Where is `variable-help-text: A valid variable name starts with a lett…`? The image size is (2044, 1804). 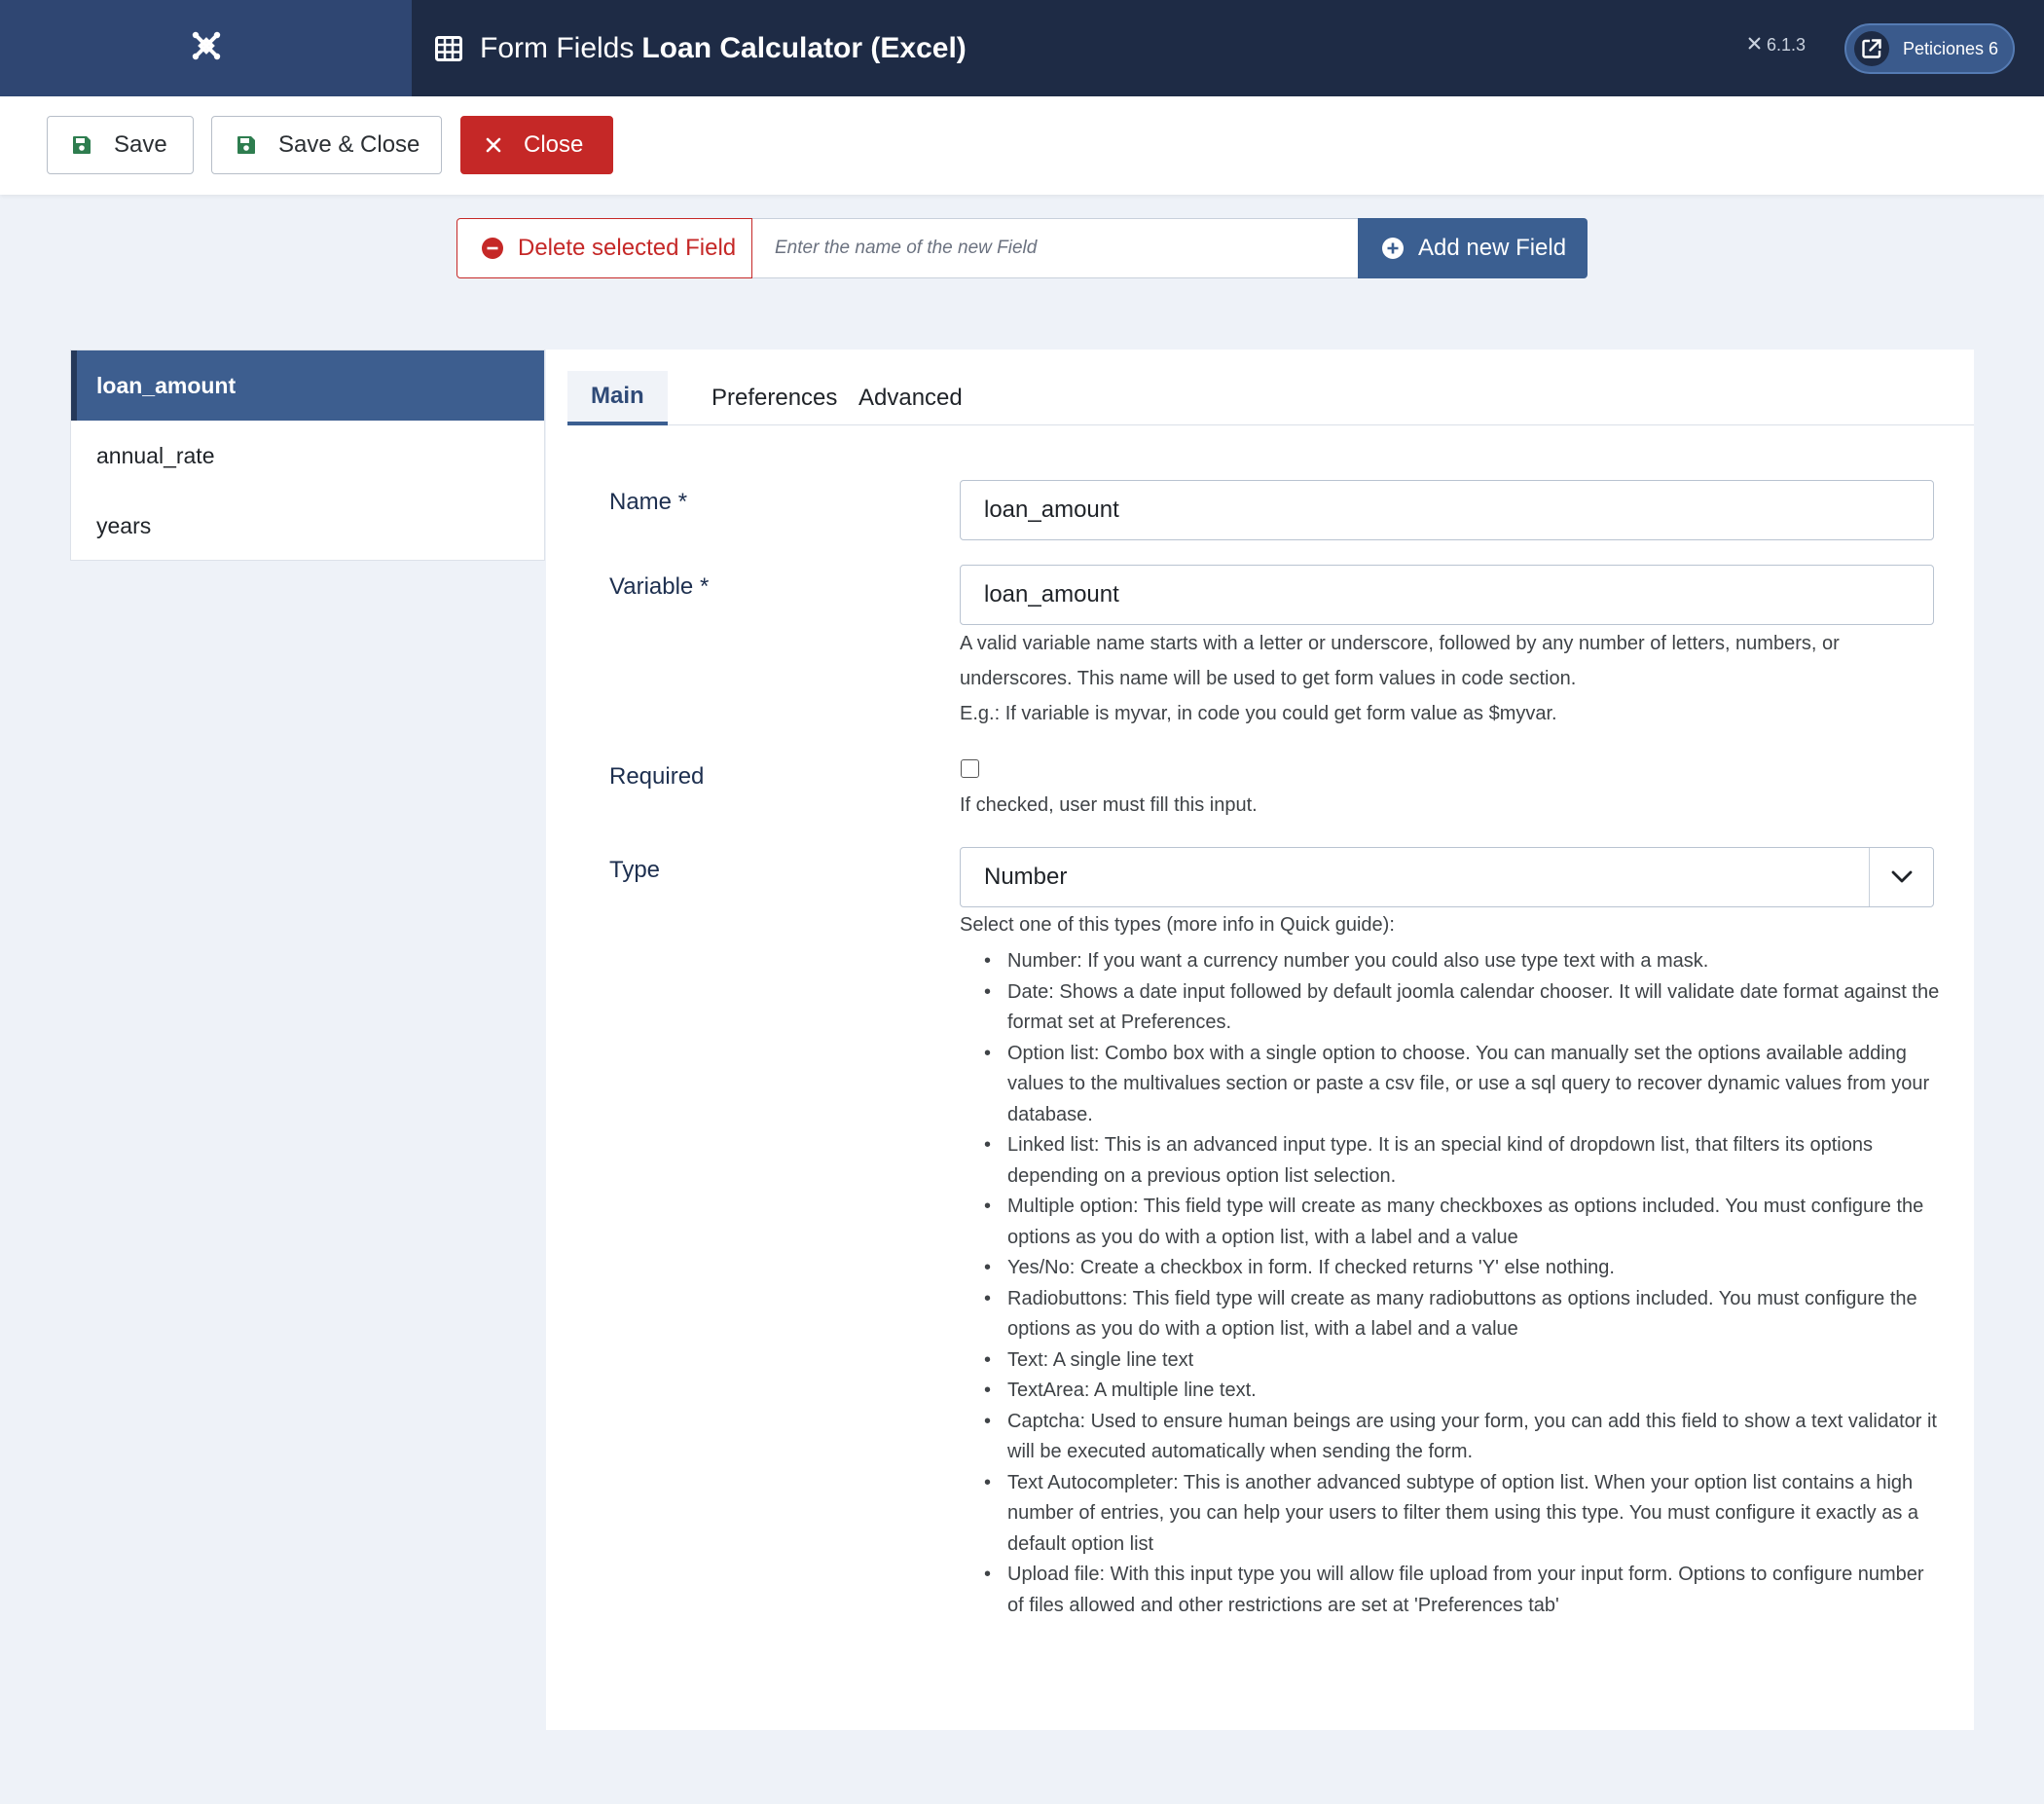
variable-help-text: A valid variable name starts with a lett… is located at coordinates (1400, 661).